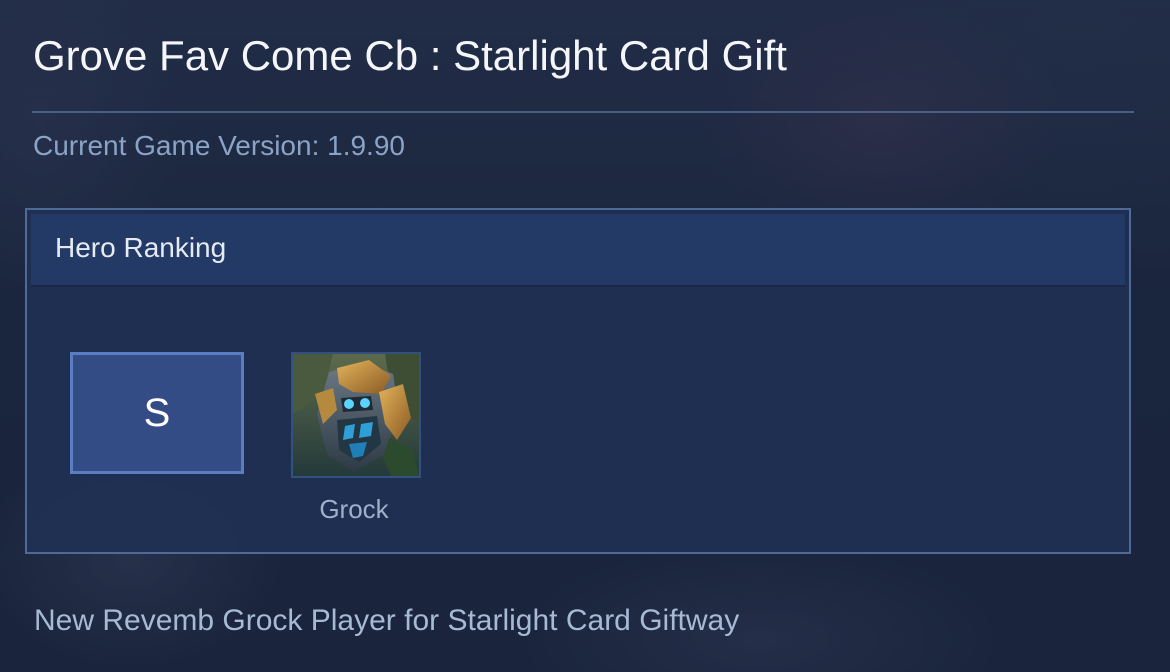 The image size is (1170, 672). I want to click on game-version-text: Current Game Version: 1.9.90, so click(219, 145).